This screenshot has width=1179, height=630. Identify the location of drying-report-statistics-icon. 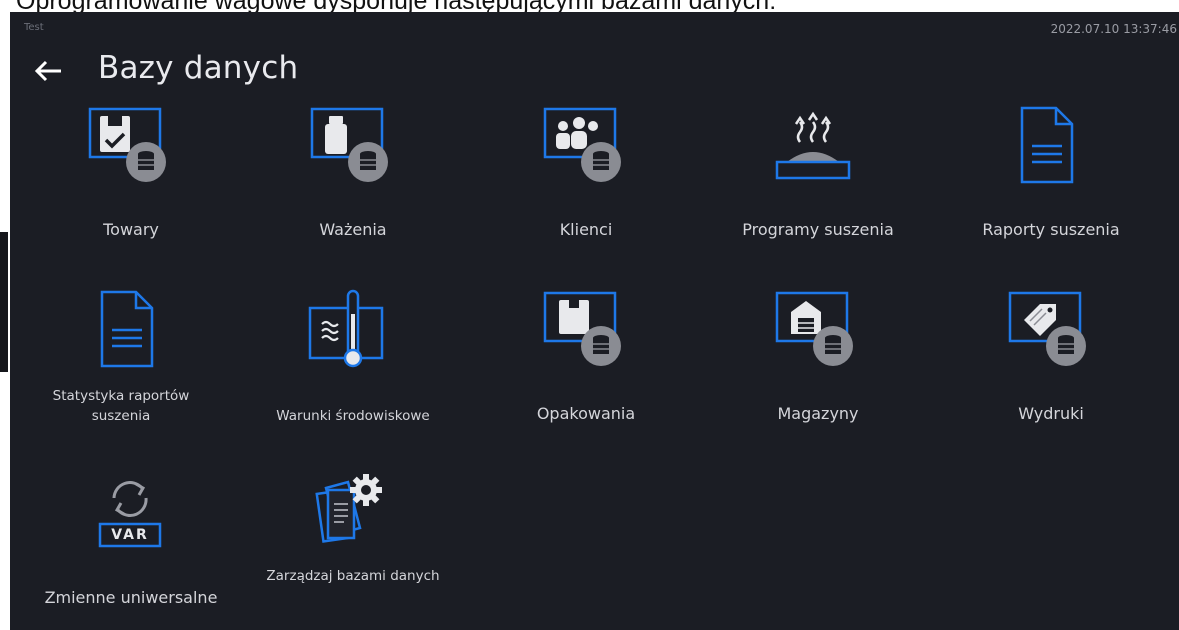
(127, 329).